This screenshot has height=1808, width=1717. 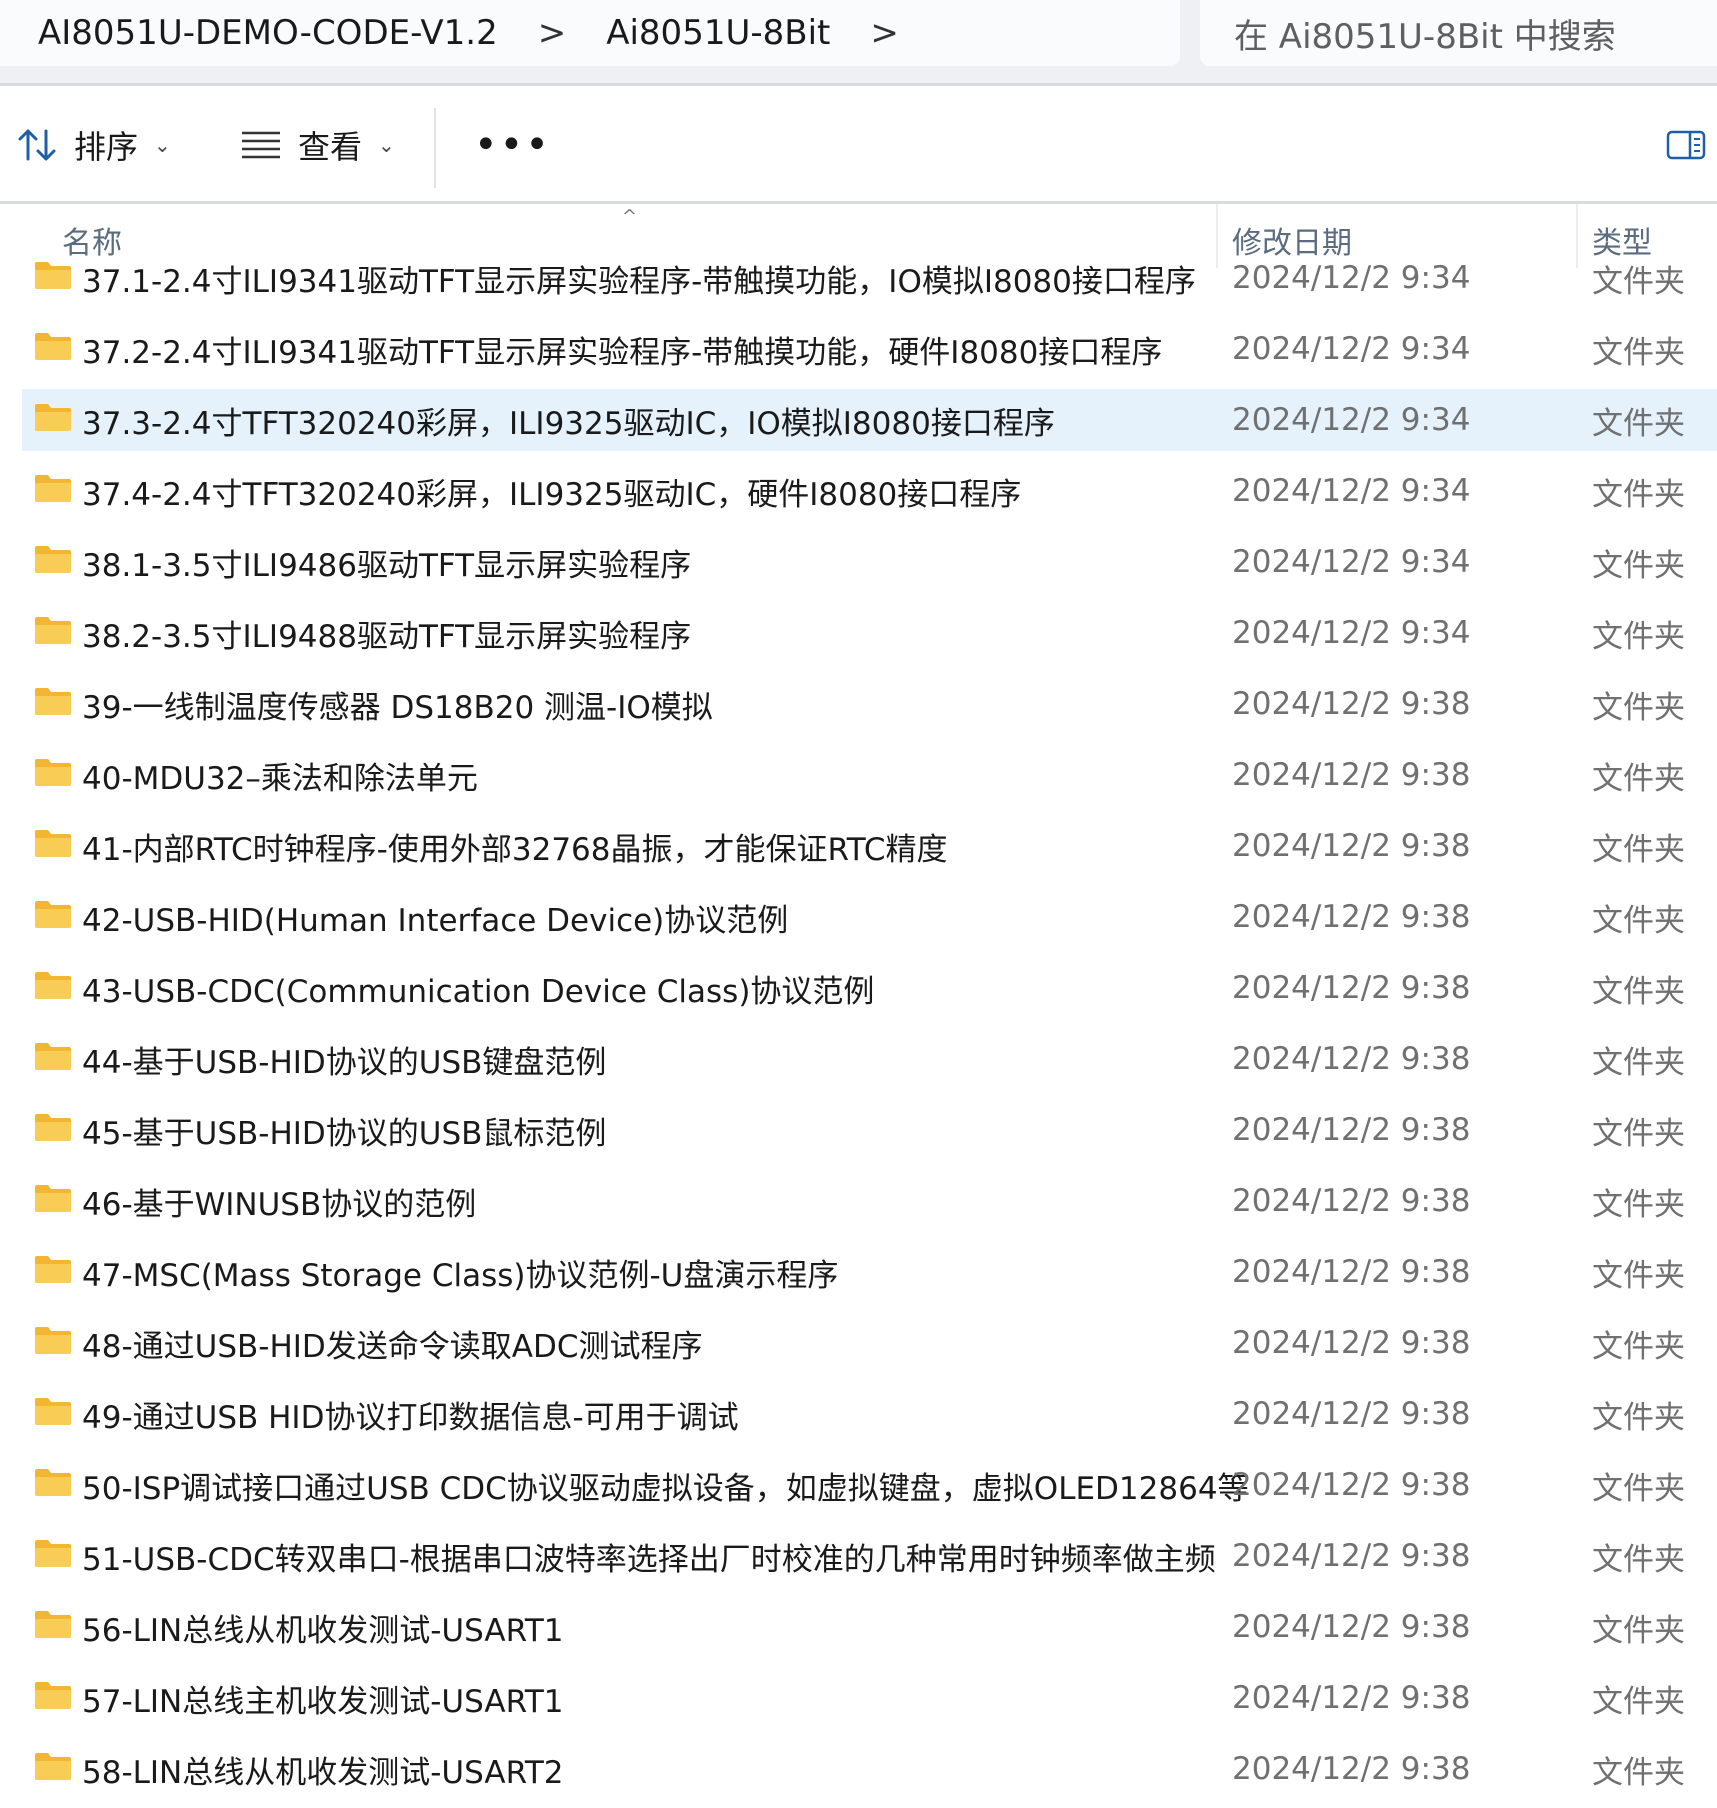 I want to click on file-name: 44-基于USB-HID协议的USB键盘范例, so click(x=344, y=1062).